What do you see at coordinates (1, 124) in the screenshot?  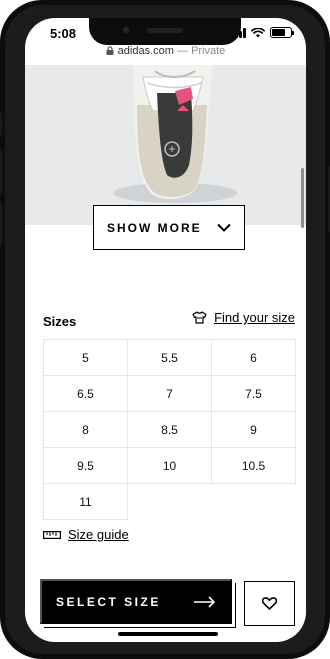 I see `mute-switch` at bounding box center [1, 124].